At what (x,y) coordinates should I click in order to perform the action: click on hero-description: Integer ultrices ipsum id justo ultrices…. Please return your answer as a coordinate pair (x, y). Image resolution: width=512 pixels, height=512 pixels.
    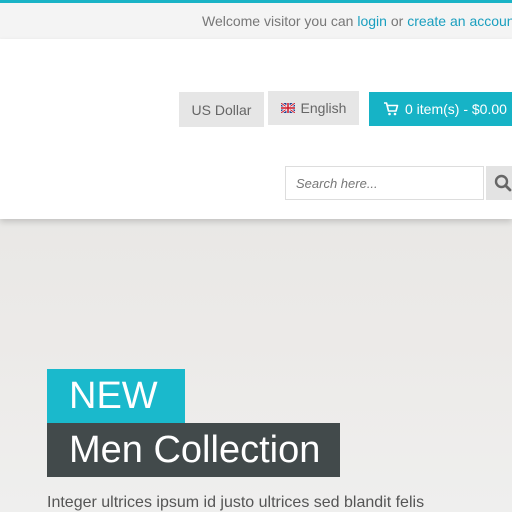
    Looking at the image, I should click on (236, 502).